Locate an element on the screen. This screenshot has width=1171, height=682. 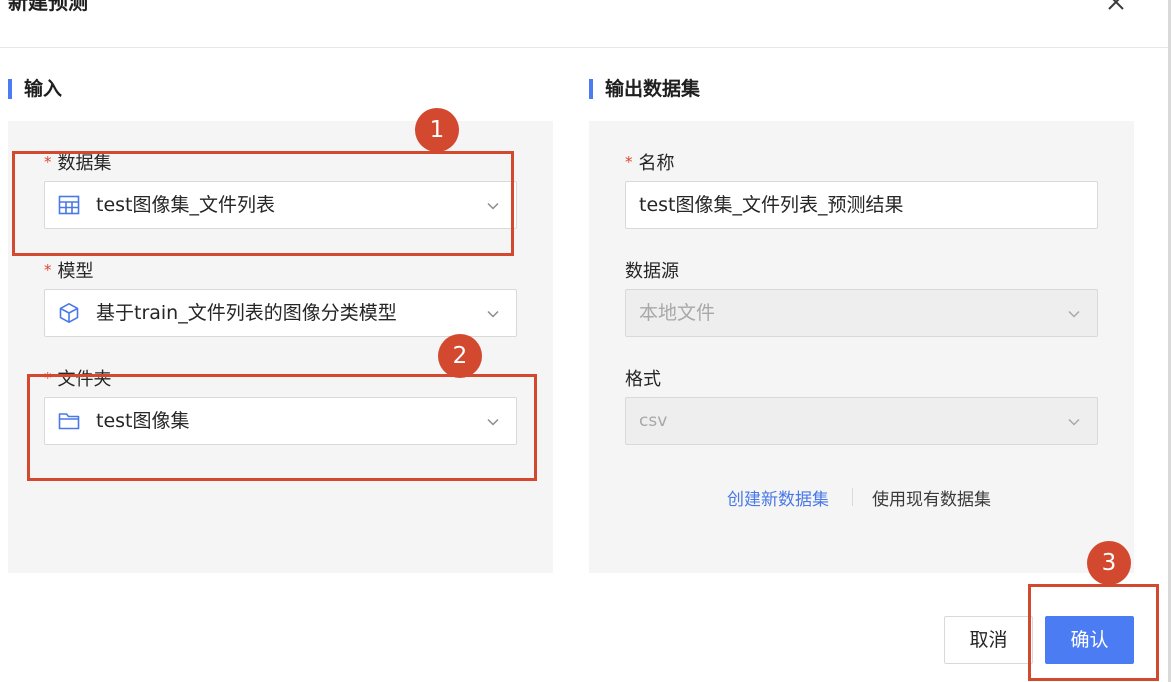
input-section-title: 输入 is located at coordinates (43, 89).